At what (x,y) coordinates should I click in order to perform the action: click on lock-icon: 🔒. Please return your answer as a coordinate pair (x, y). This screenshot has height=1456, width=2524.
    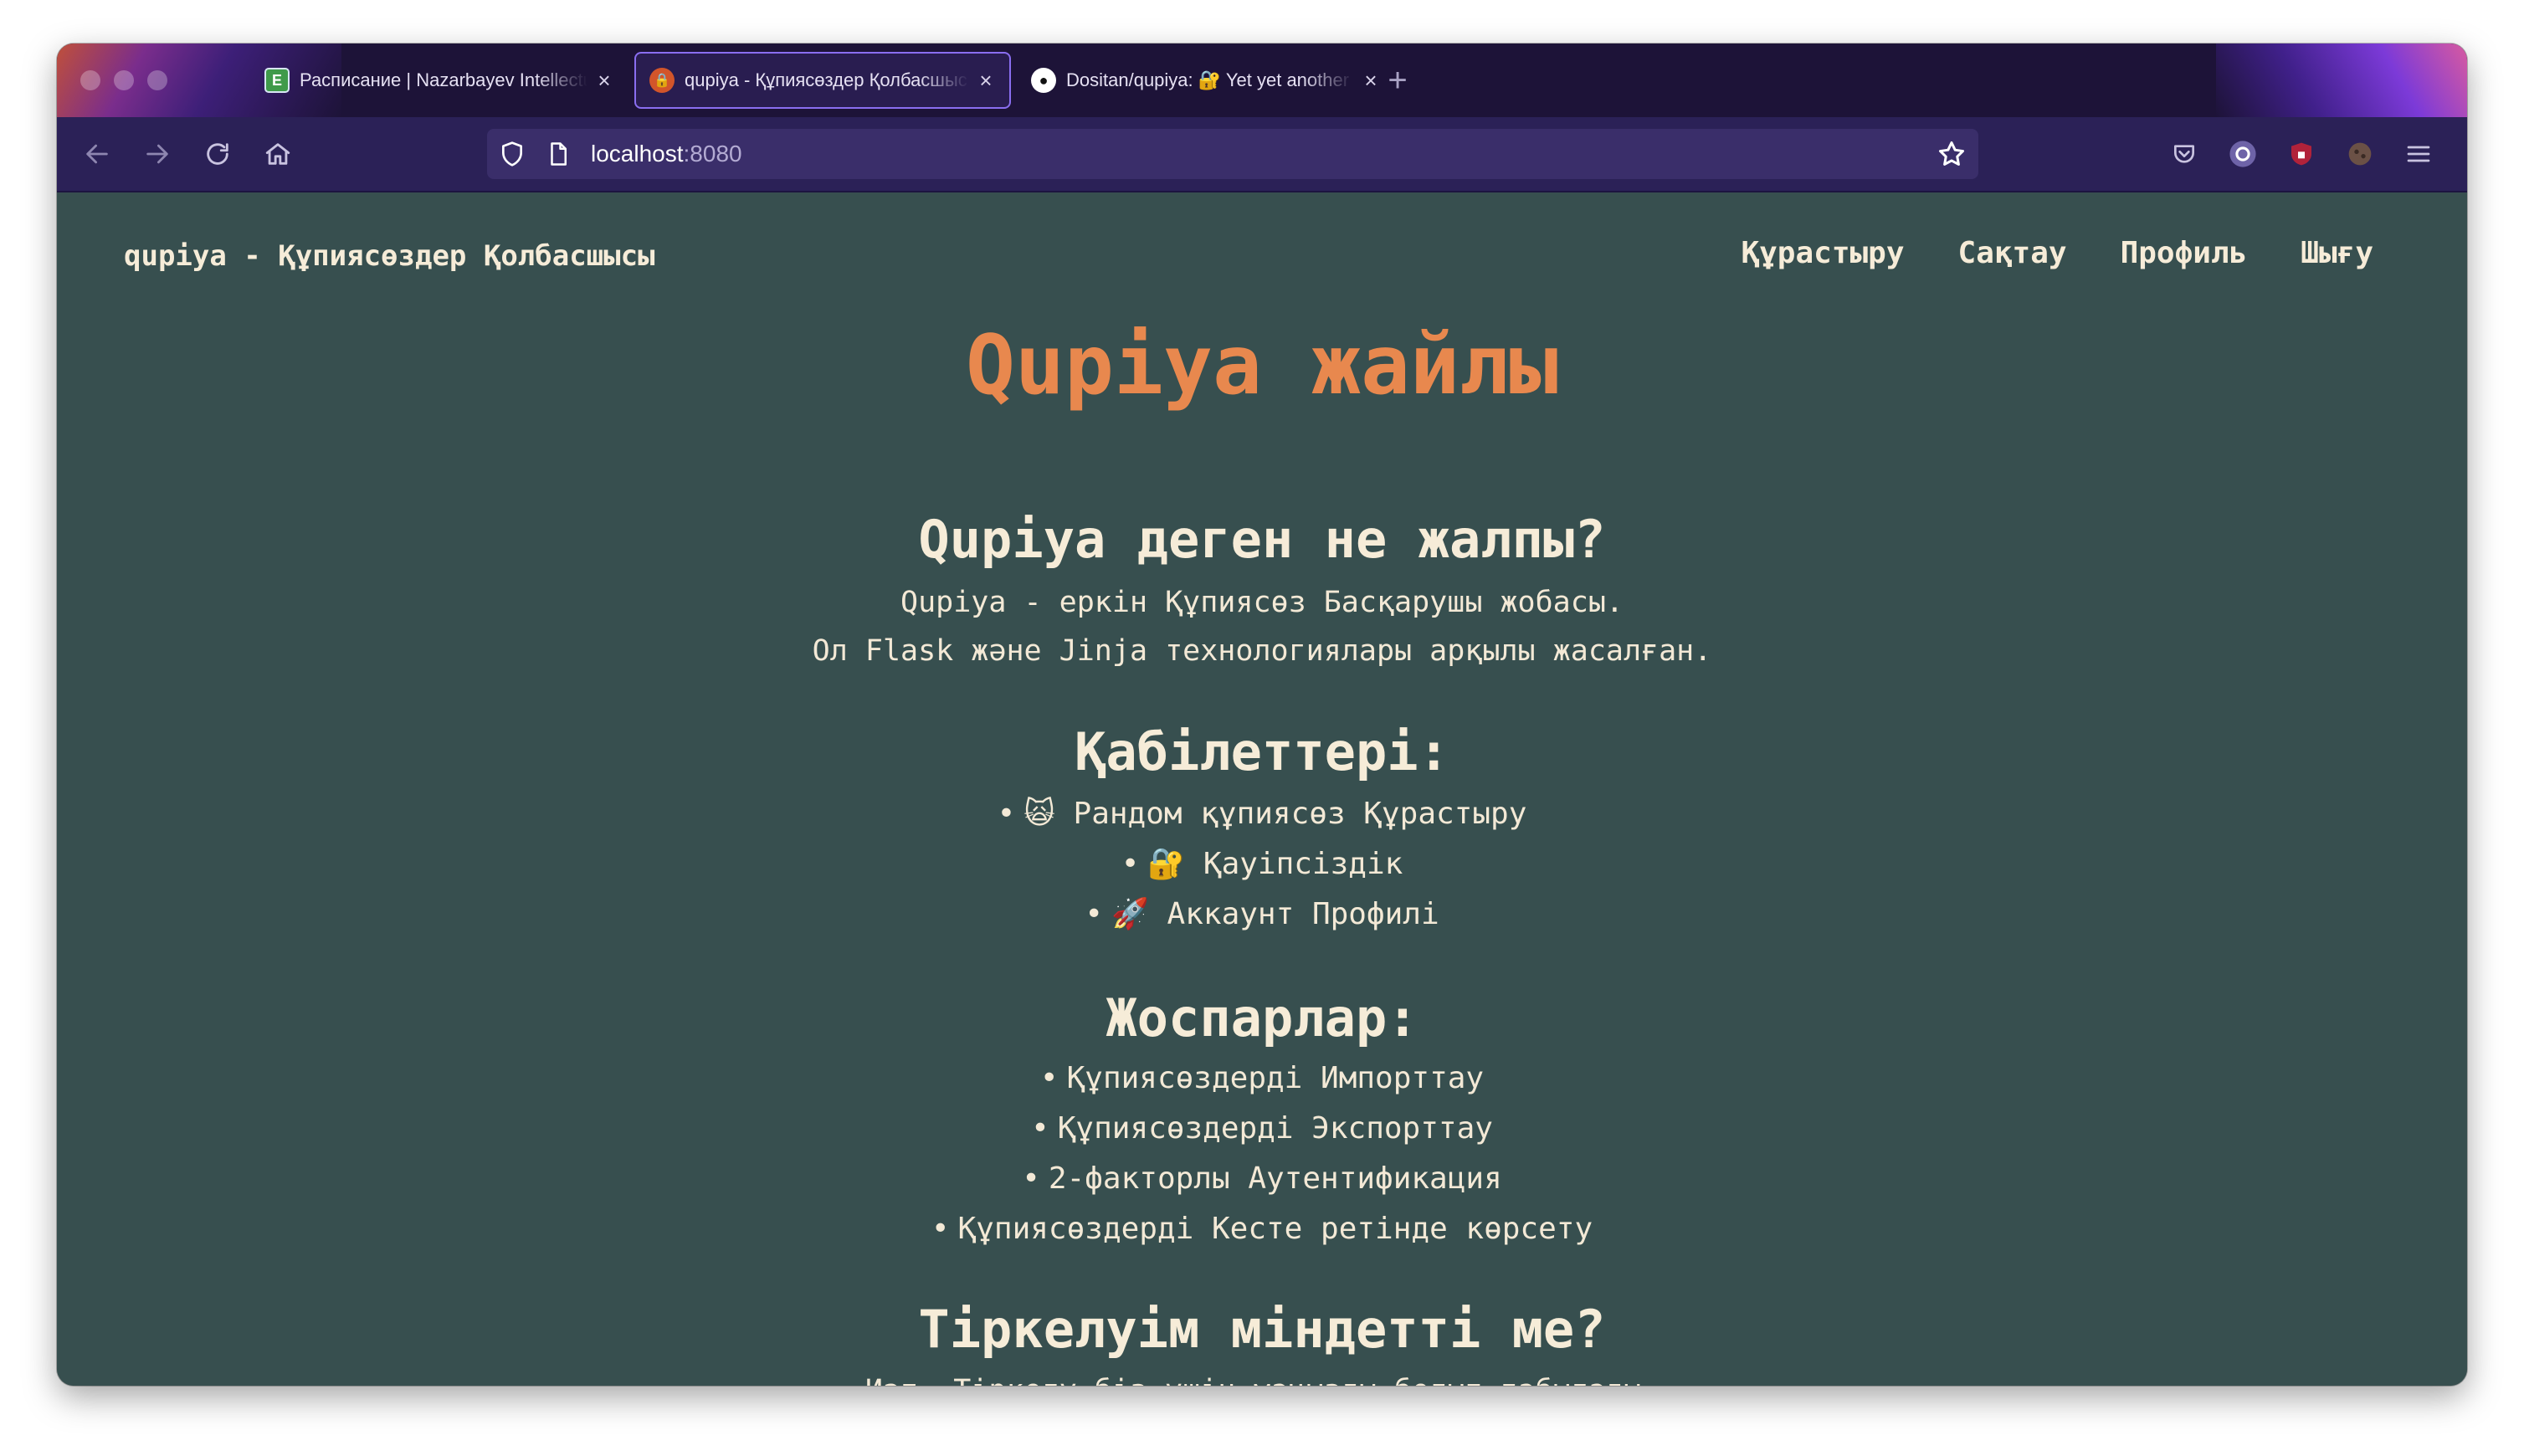
    Looking at the image, I should click on (662, 80).